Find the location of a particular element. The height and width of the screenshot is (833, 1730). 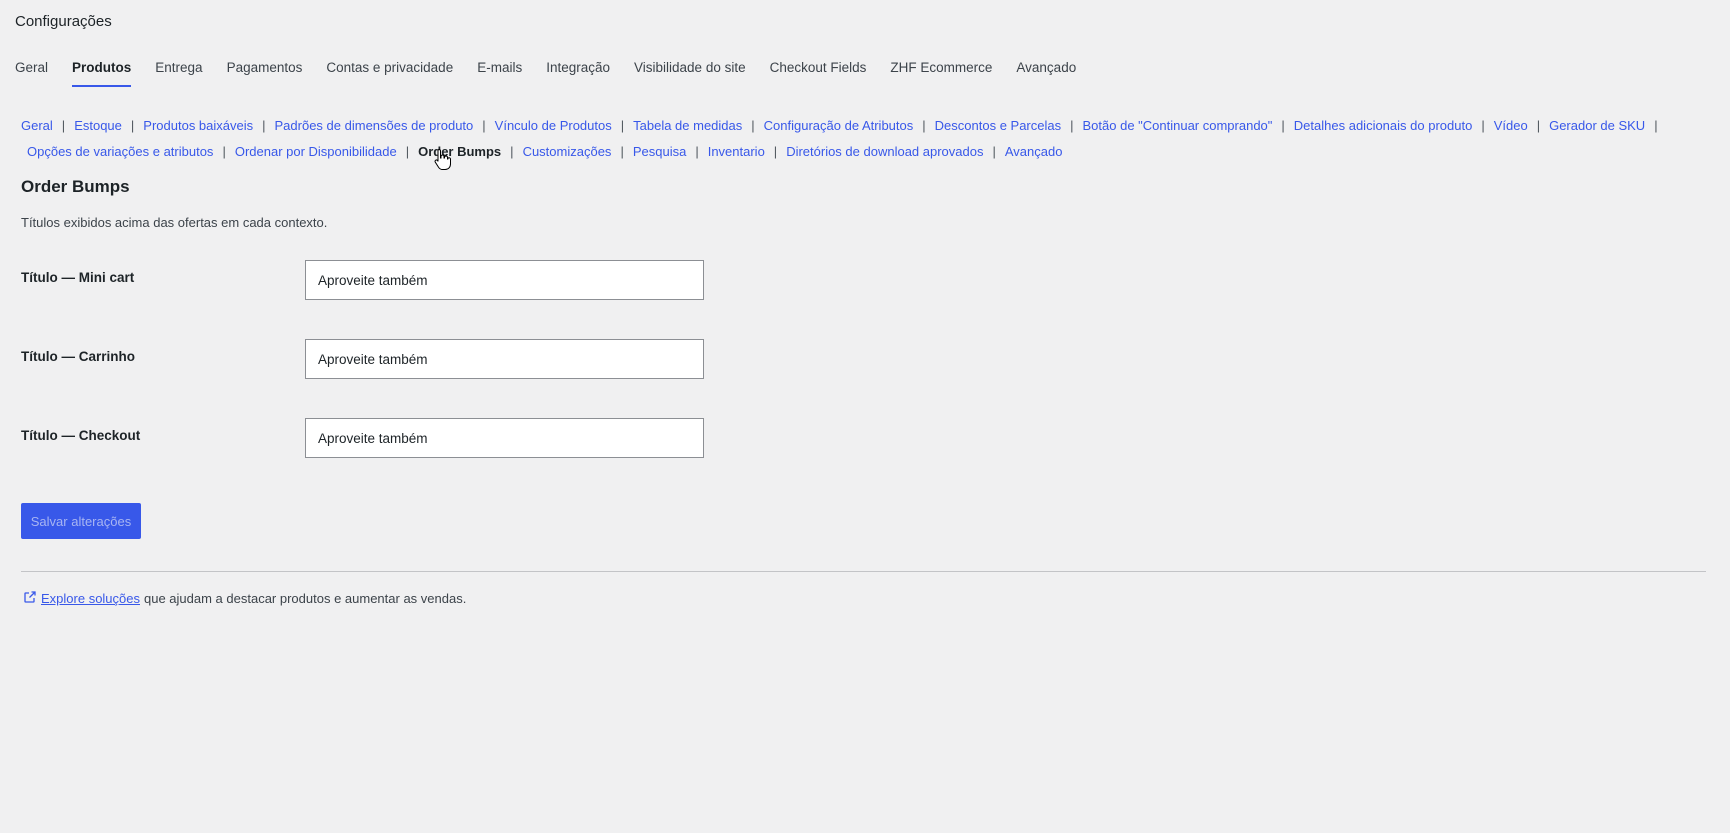

tab-integracao: Integração is located at coordinates (578, 73).